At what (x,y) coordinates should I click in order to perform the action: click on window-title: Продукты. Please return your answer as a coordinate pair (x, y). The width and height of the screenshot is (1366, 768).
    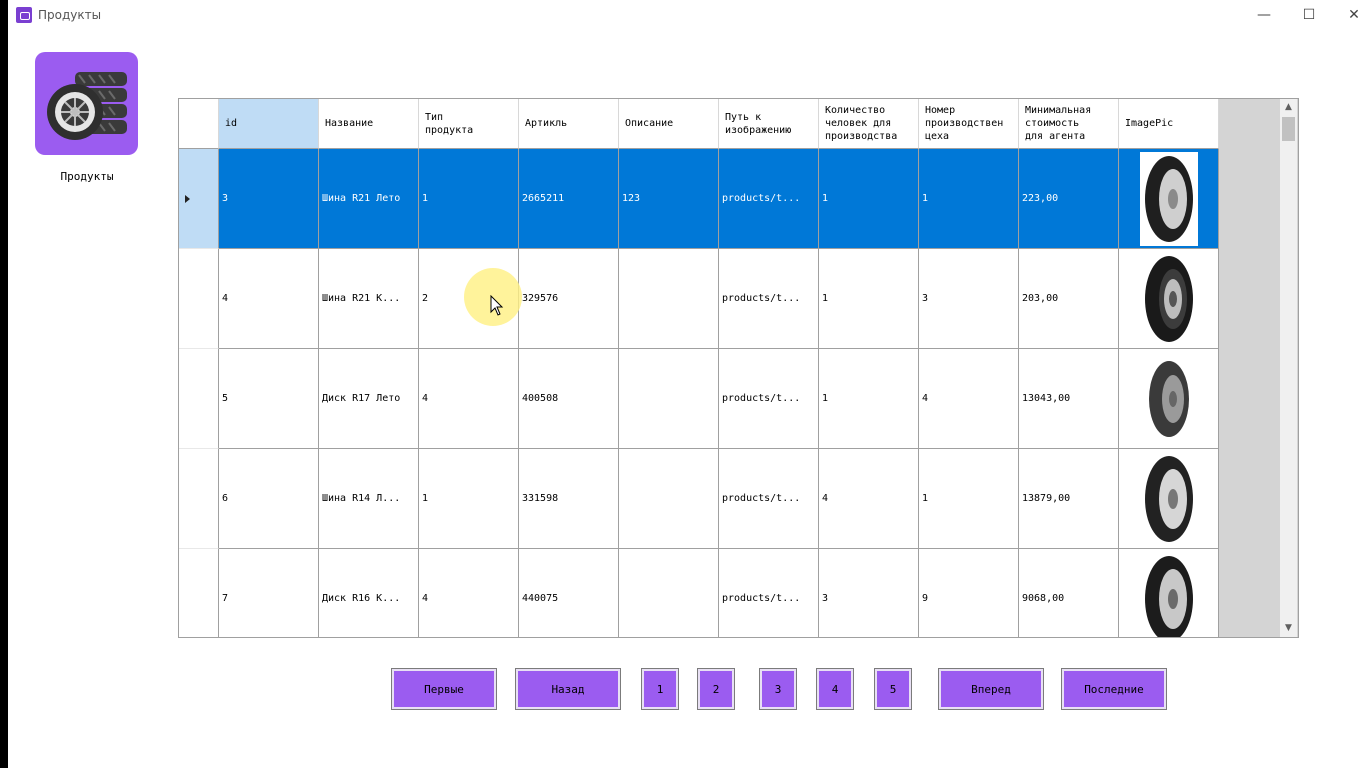
    Looking at the image, I should click on (70, 15).